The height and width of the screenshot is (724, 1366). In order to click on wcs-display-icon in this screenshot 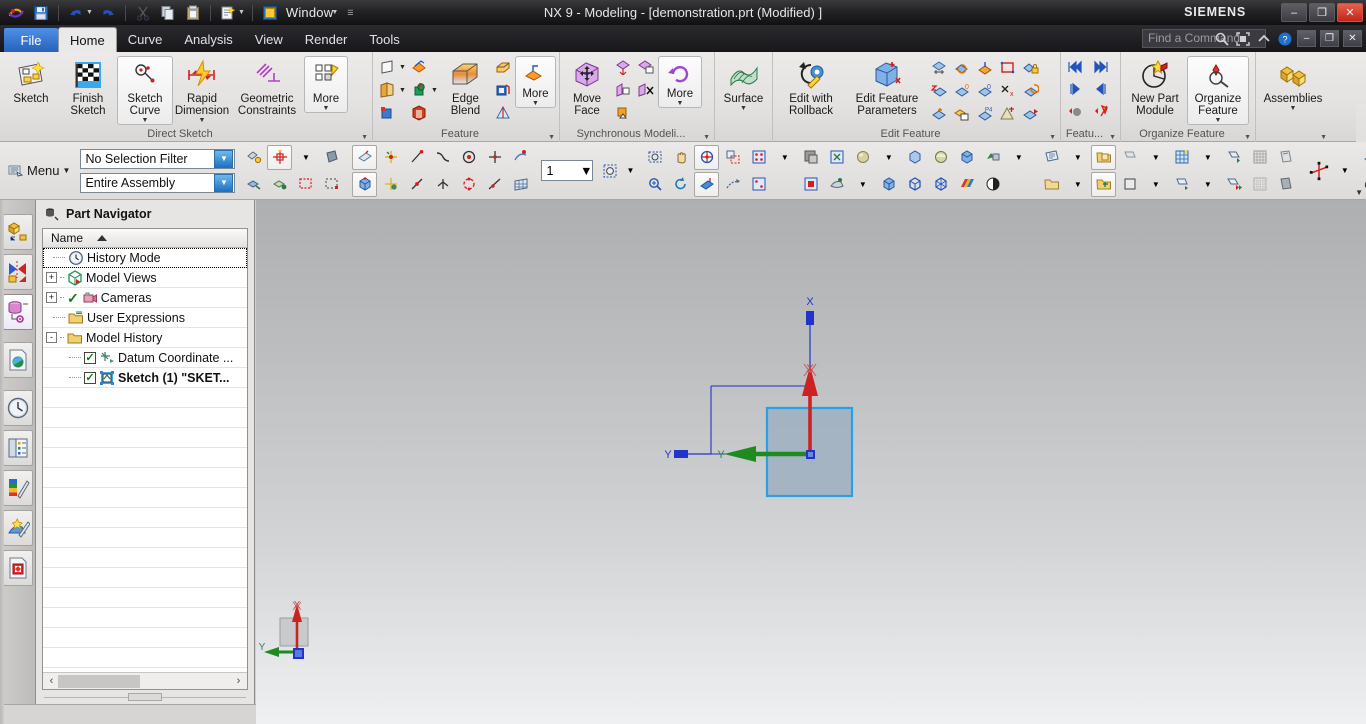, I will do `click(1233, 157)`.